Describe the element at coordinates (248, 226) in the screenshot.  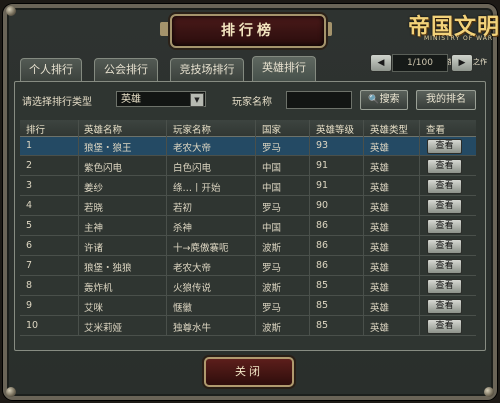
I see `table-row: 5 主神 杀神 中国 86 英雄 查看` at that location.